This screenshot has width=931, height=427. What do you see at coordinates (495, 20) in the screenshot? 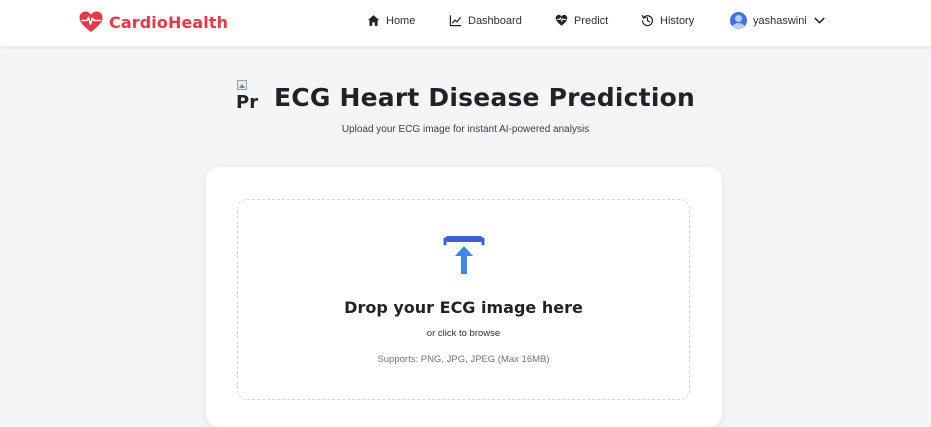
I see `nav-dashboard-label: Dashboard` at bounding box center [495, 20].